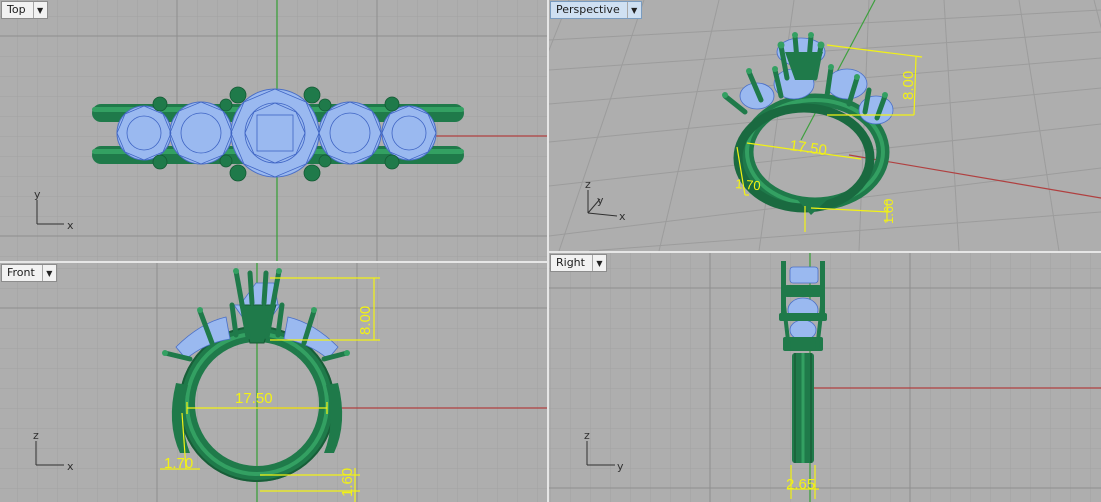 The image size is (1101, 502). Describe the element at coordinates (347, 482) in the screenshot. I see `dim-shank-front: 1.60` at that location.